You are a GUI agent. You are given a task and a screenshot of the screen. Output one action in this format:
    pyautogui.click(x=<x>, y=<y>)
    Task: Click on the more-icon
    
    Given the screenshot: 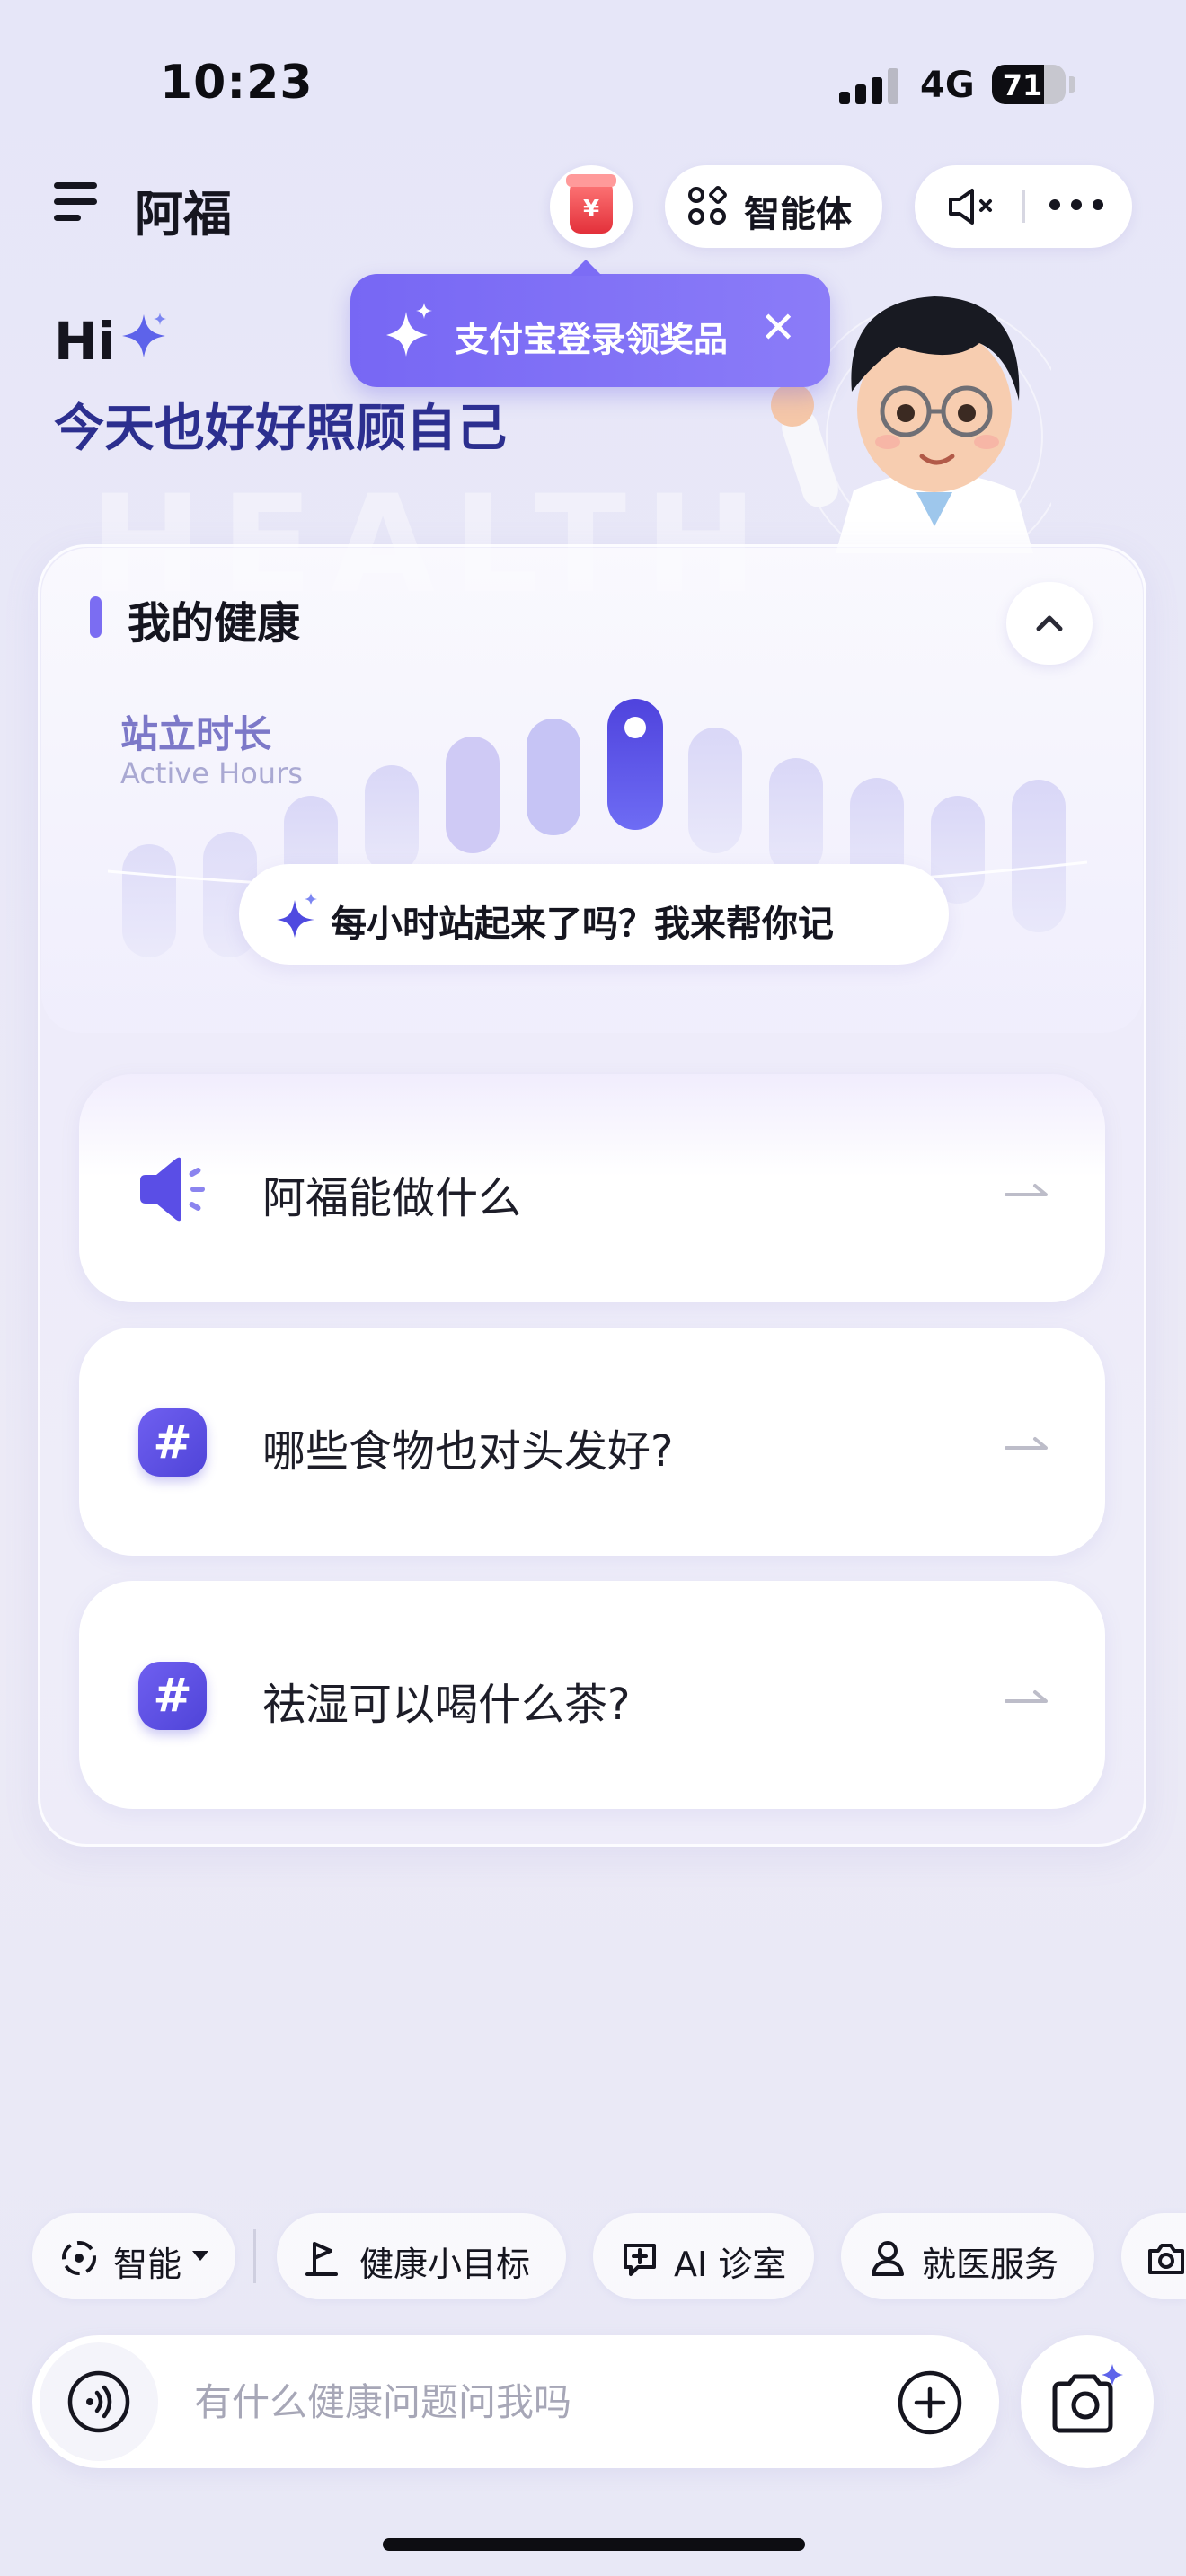 What is the action you would take?
    pyautogui.click(x=1077, y=206)
    